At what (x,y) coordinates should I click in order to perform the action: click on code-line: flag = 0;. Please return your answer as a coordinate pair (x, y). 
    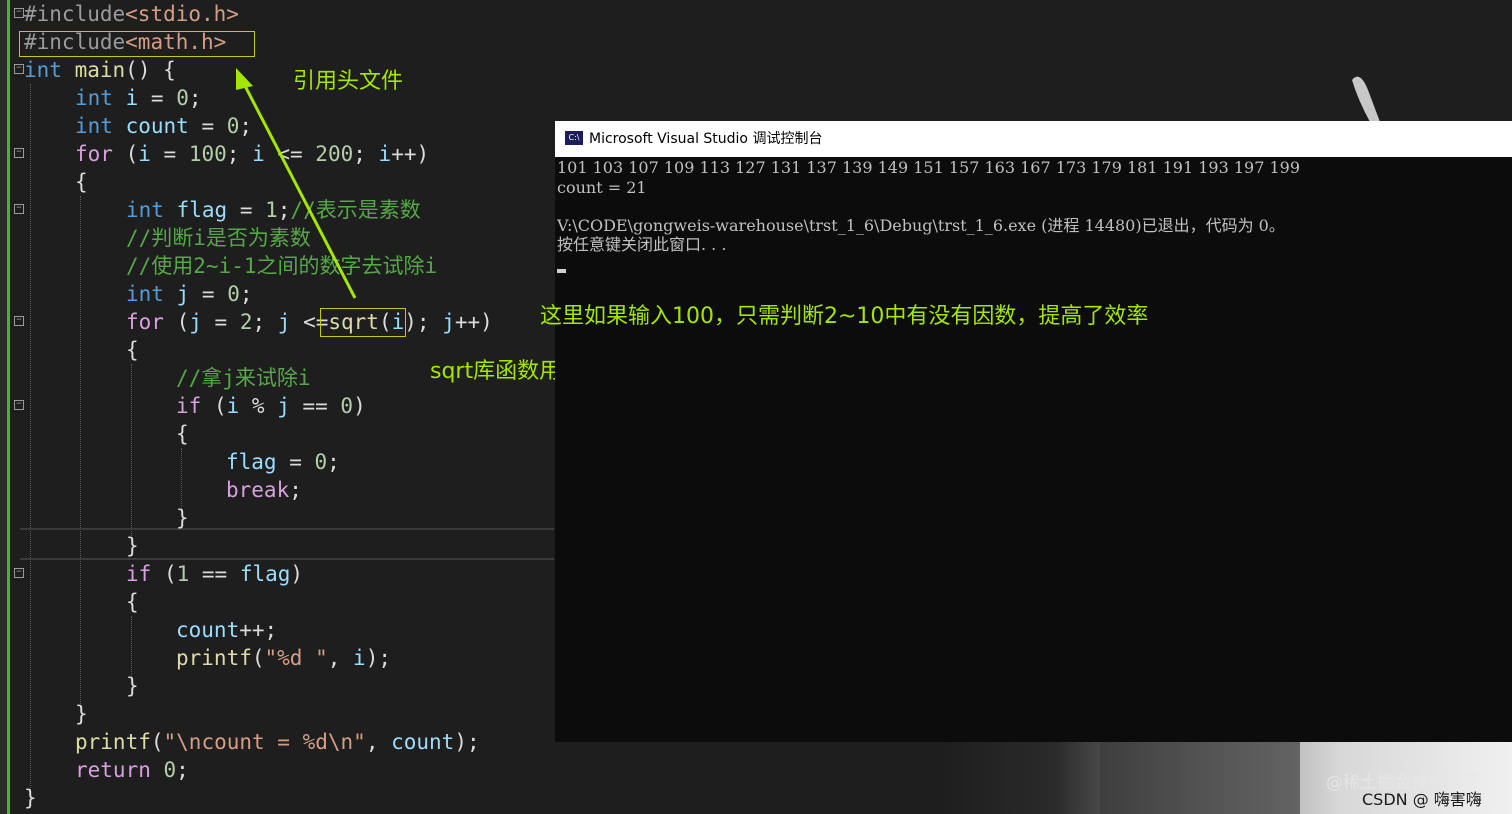
    Looking at the image, I should click on (283, 462).